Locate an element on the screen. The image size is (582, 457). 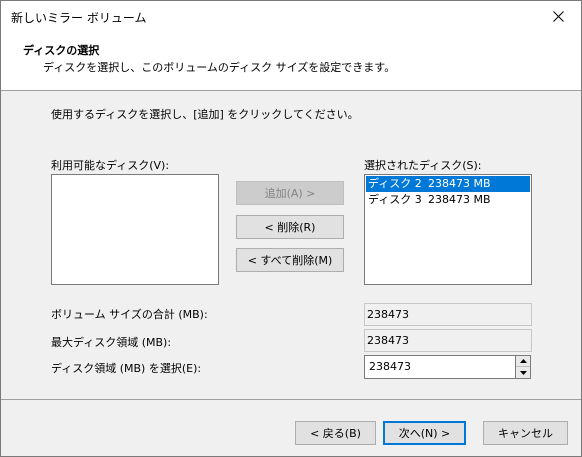
total-size-label: ボリューム サイズの合計 (MB): is located at coordinates (129, 314).